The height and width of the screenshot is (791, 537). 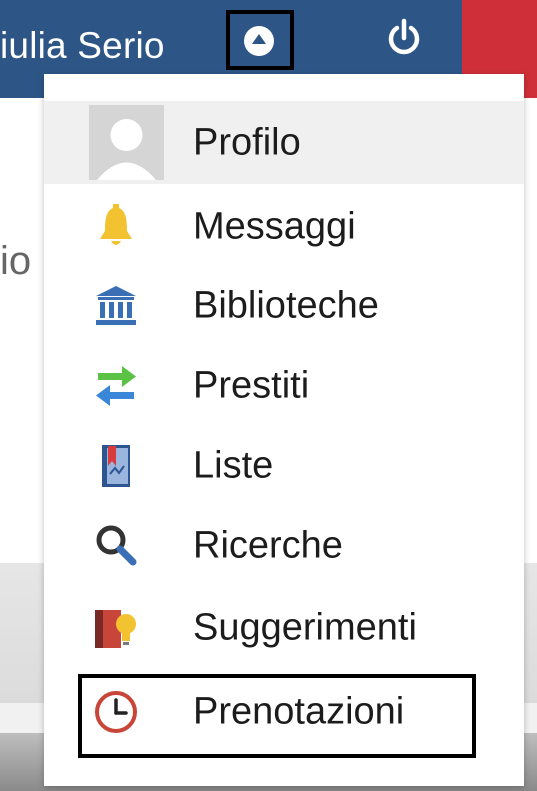 What do you see at coordinates (247, 142) in the screenshot?
I see `menu-item-label: Profilo` at bounding box center [247, 142].